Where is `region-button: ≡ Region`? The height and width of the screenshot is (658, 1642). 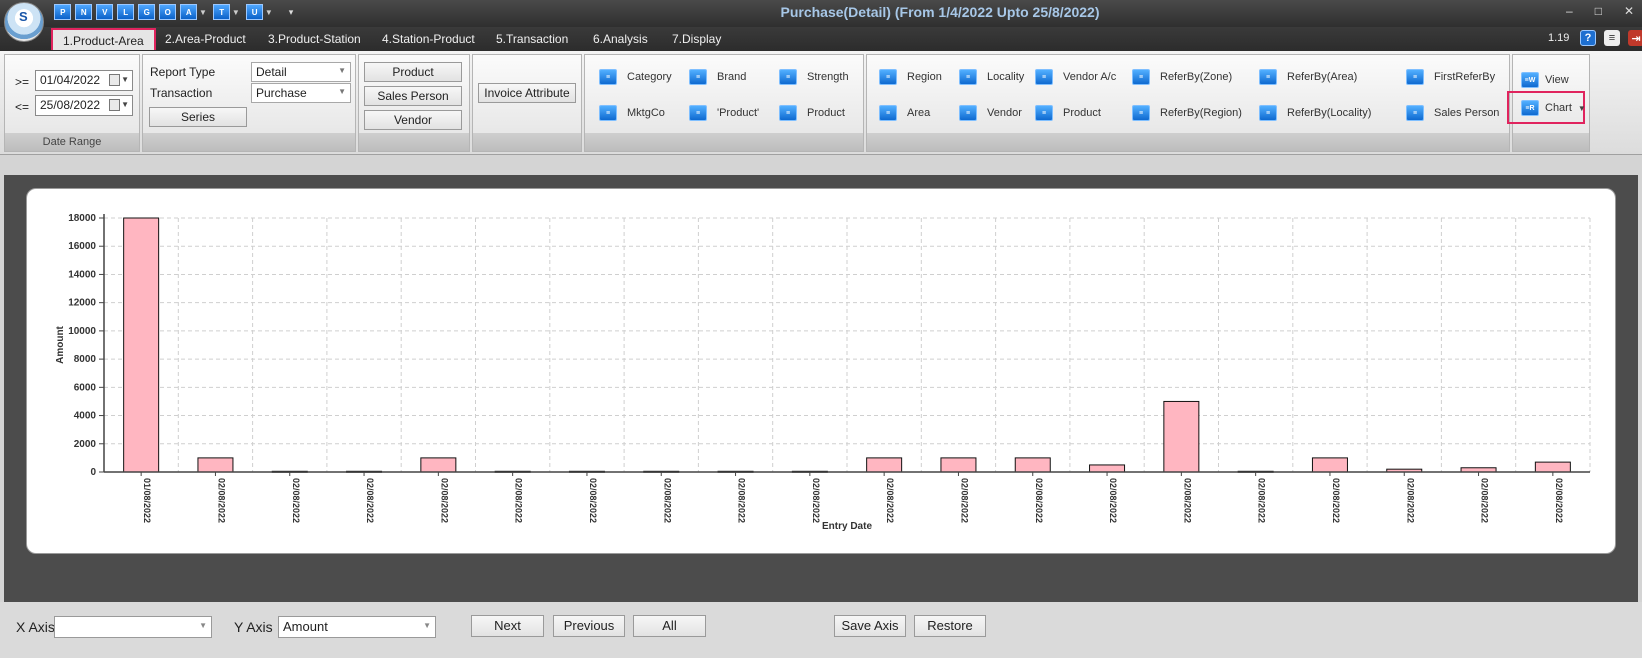
region-button: ≡ Region is located at coordinates (910, 77).